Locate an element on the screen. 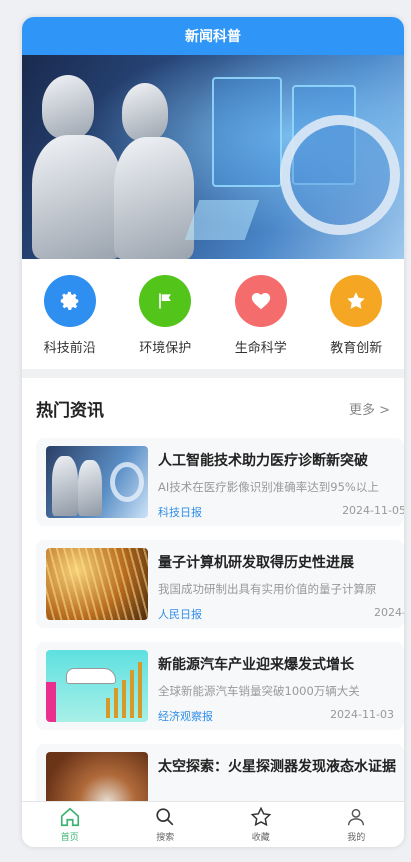  page-title: 新闻科普 is located at coordinates (213, 37).